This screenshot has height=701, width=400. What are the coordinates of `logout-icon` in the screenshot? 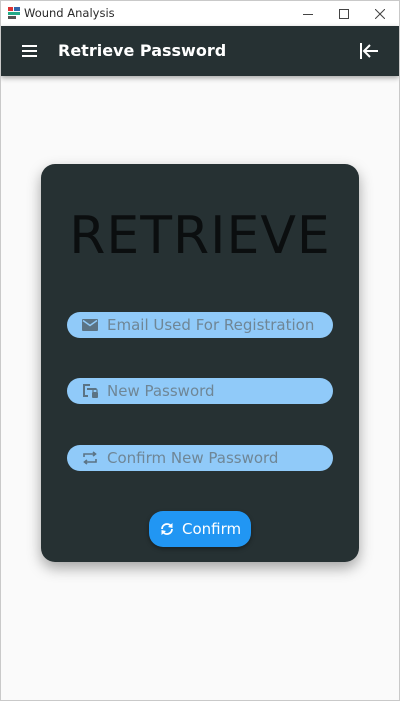 It's located at (369, 51).